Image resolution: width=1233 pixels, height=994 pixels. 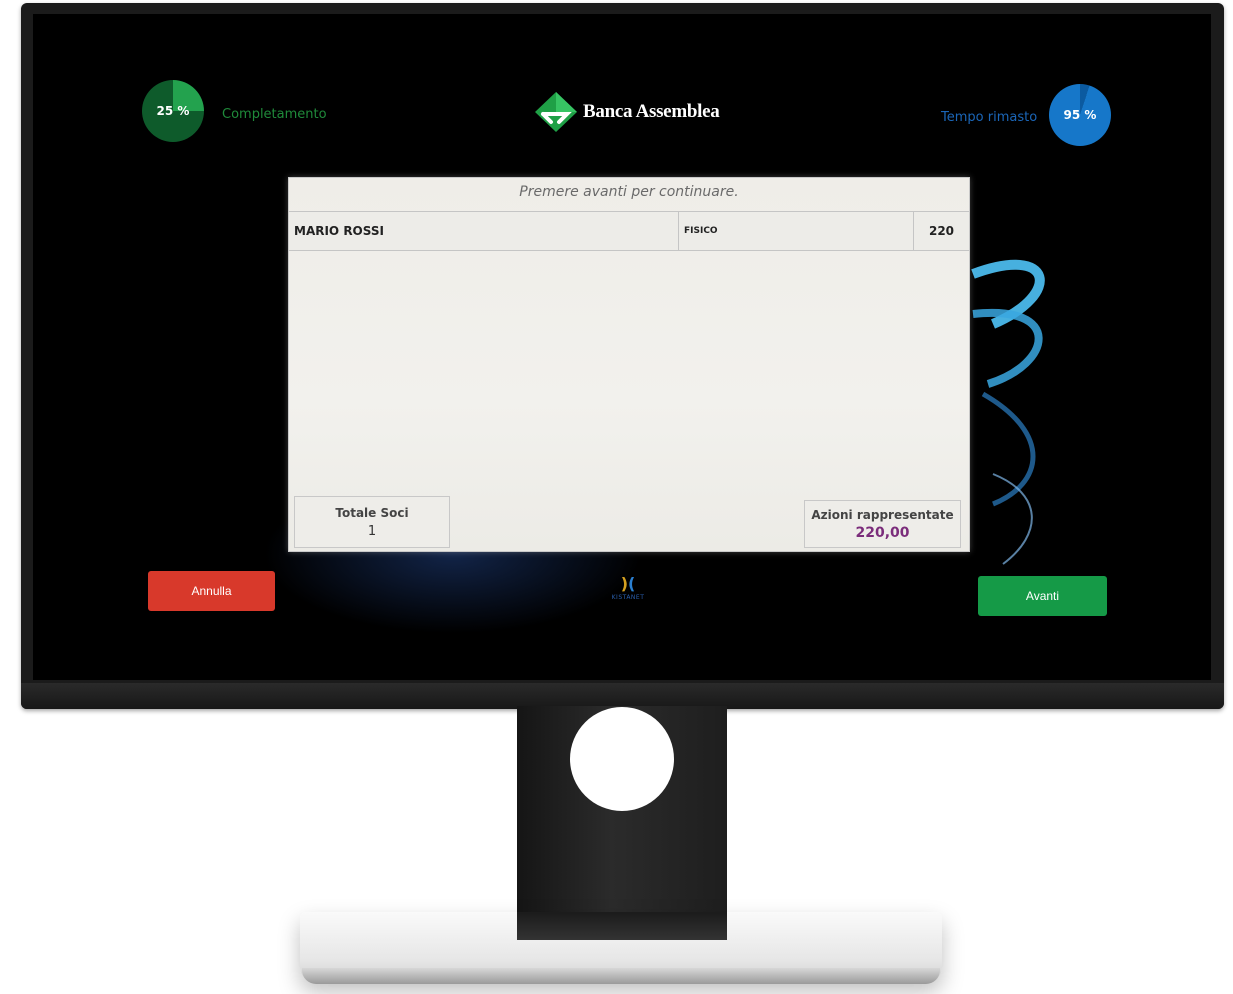 I want to click on stand-base-edge, so click(x=621, y=976).